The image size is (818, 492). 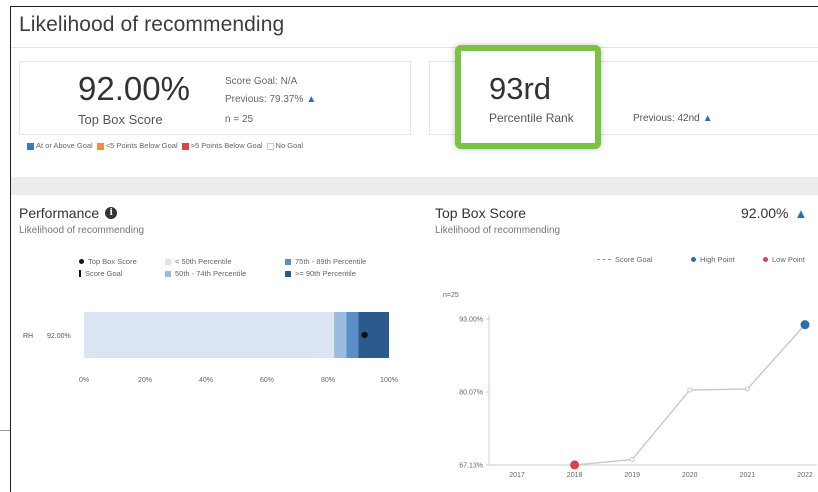 What do you see at coordinates (267, 380) in the screenshot?
I see `x-tick-label: 60%` at bounding box center [267, 380].